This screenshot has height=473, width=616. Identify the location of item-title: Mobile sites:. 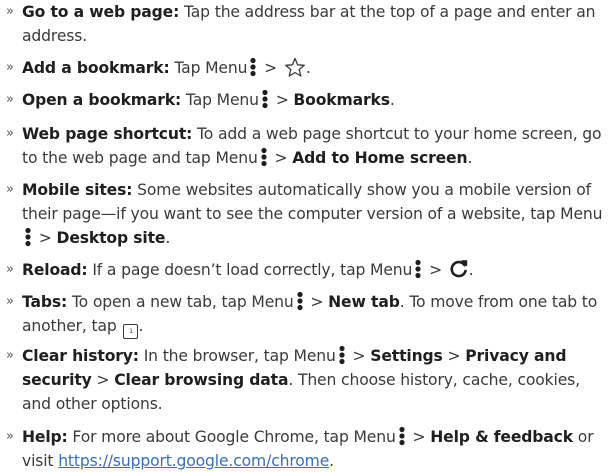
(77, 190).